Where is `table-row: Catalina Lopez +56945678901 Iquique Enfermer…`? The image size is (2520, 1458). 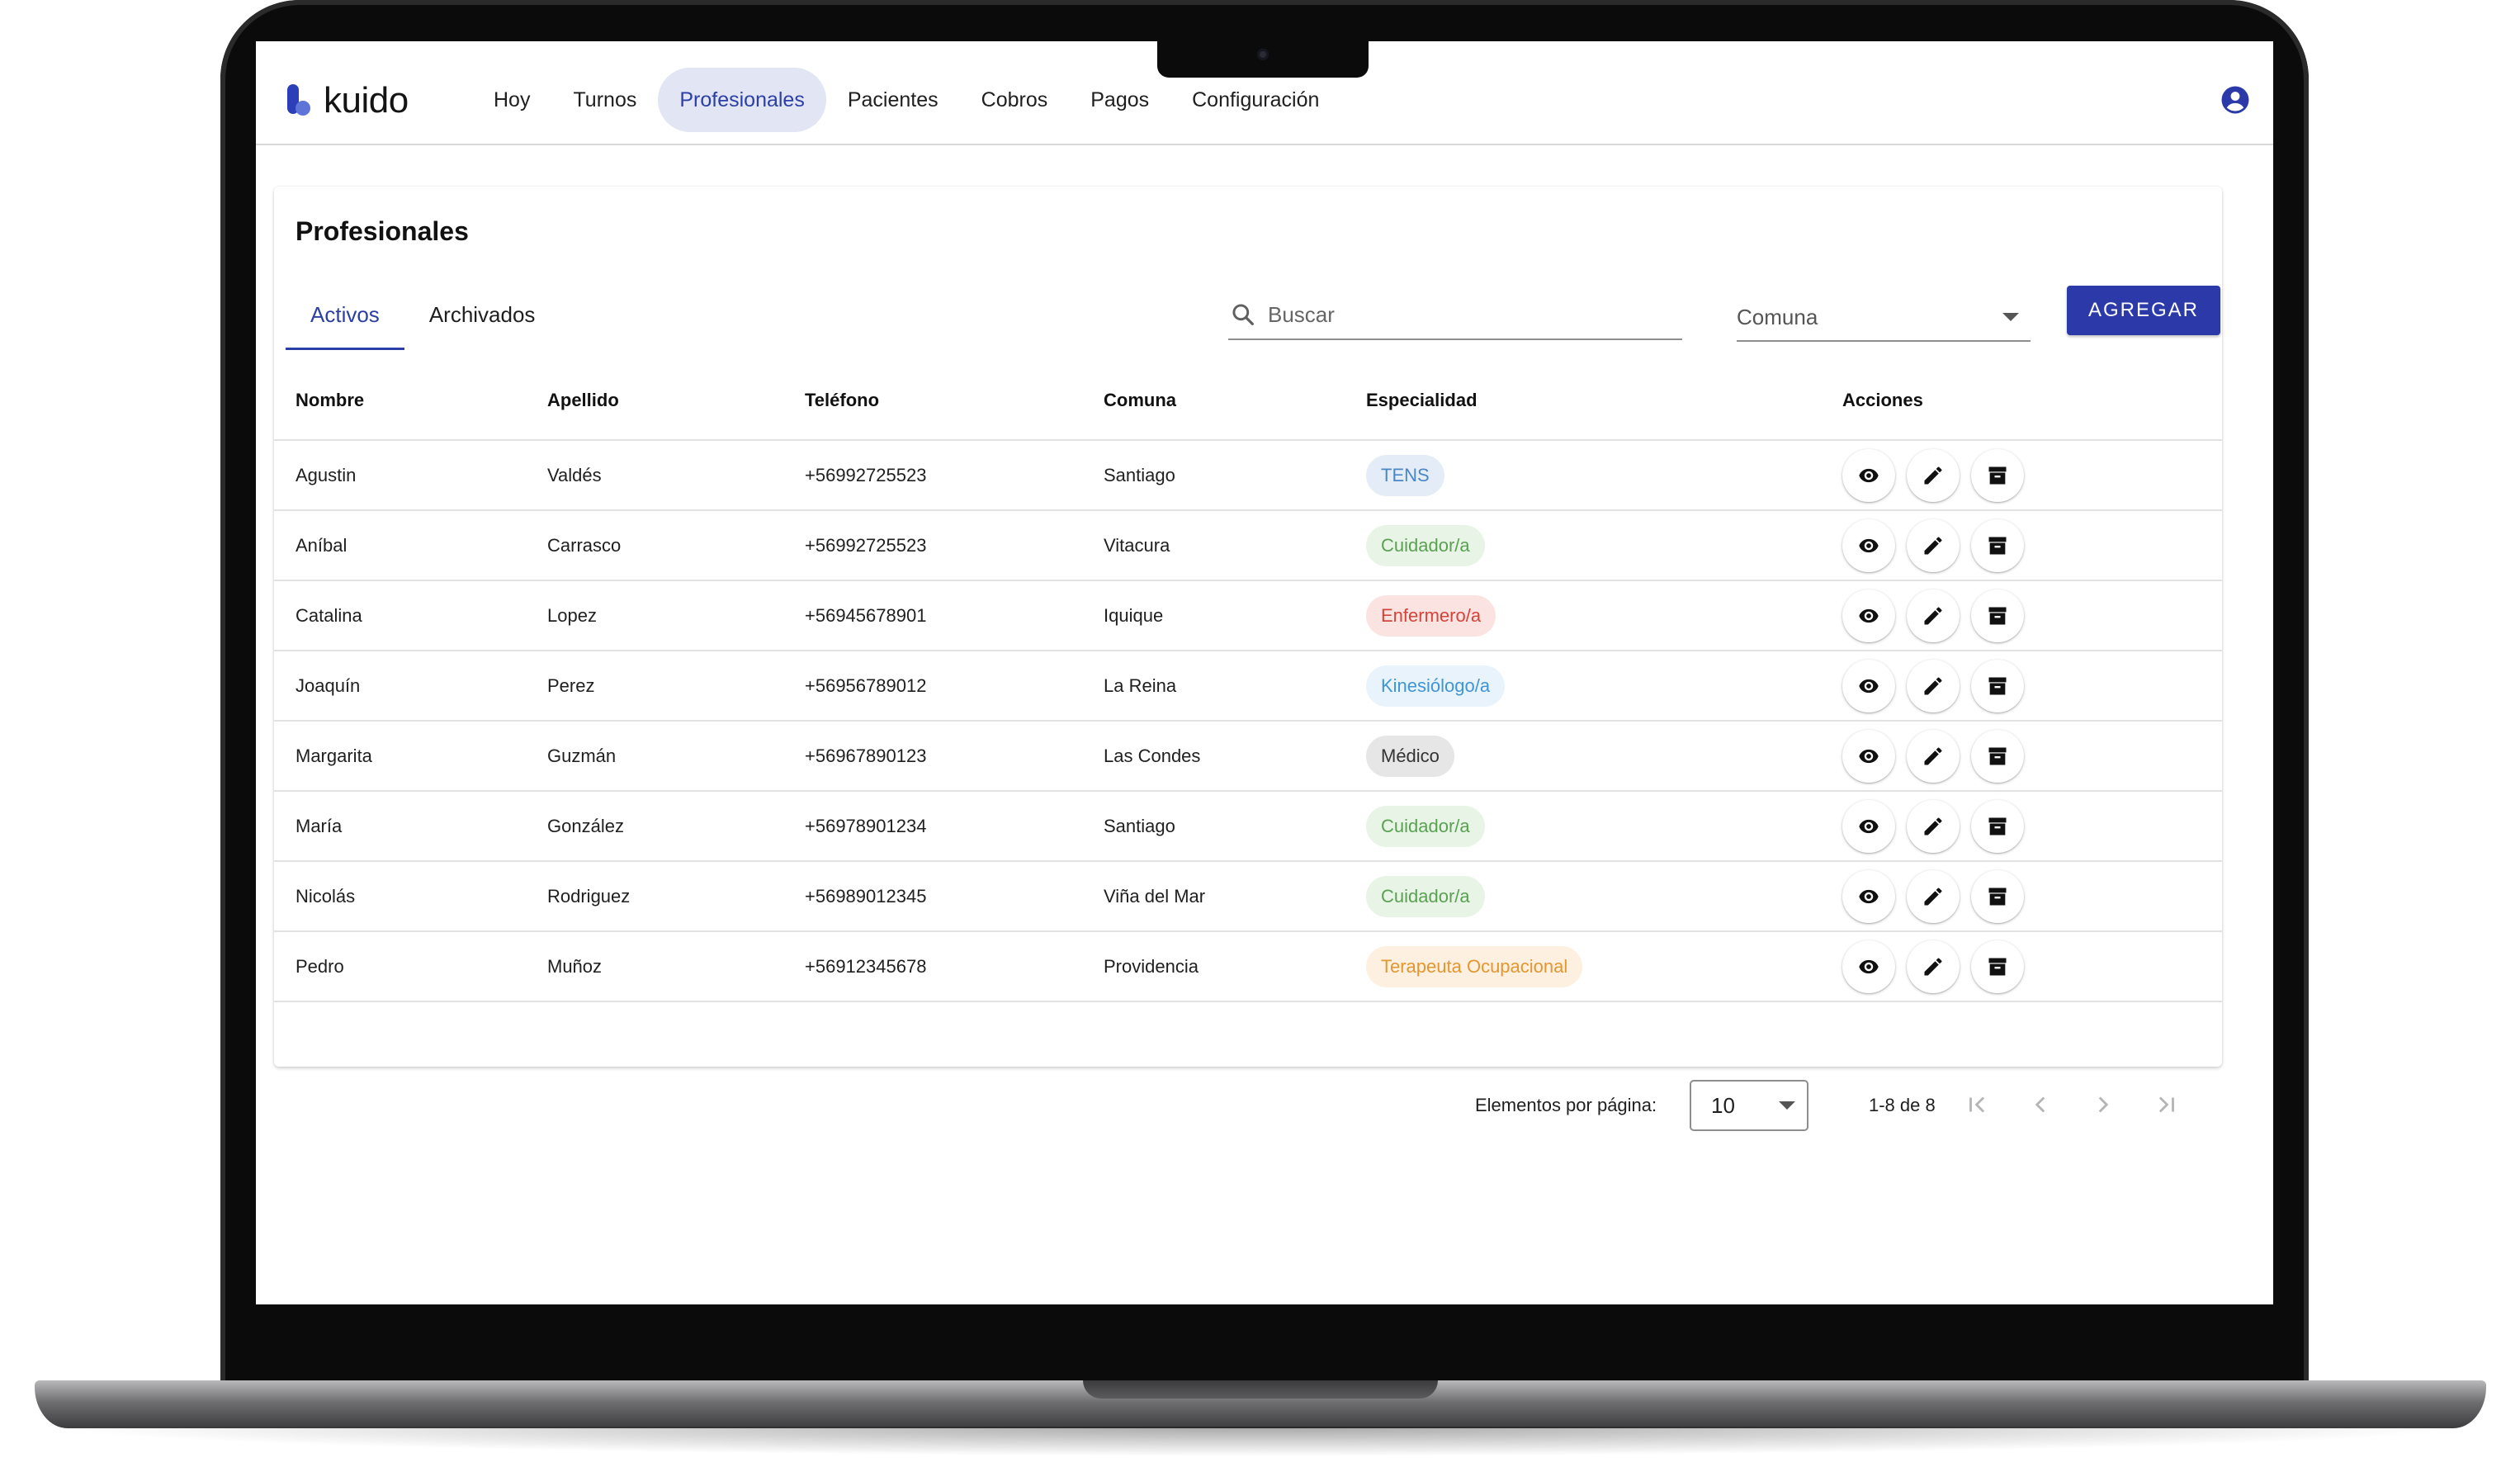 table-row: Catalina Lopez +56945678901 Iquique Enfermer… is located at coordinates (1248, 616).